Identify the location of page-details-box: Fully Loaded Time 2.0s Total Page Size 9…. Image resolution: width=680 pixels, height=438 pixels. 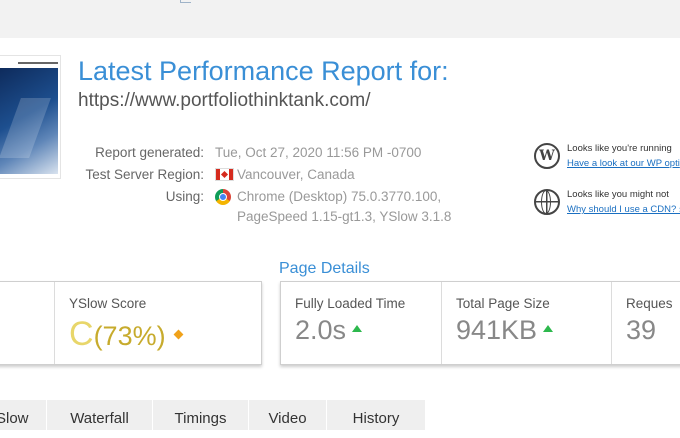
(480, 323).